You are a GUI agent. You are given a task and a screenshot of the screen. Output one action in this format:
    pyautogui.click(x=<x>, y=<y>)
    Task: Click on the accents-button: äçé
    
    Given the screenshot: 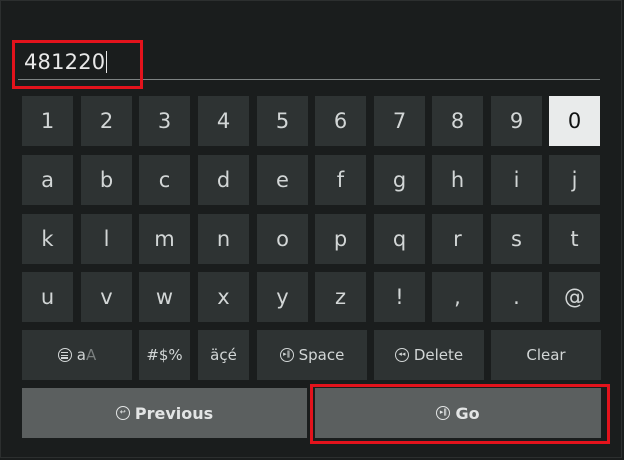 What is the action you would take?
    pyautogui.click(x=223, y=355)
    